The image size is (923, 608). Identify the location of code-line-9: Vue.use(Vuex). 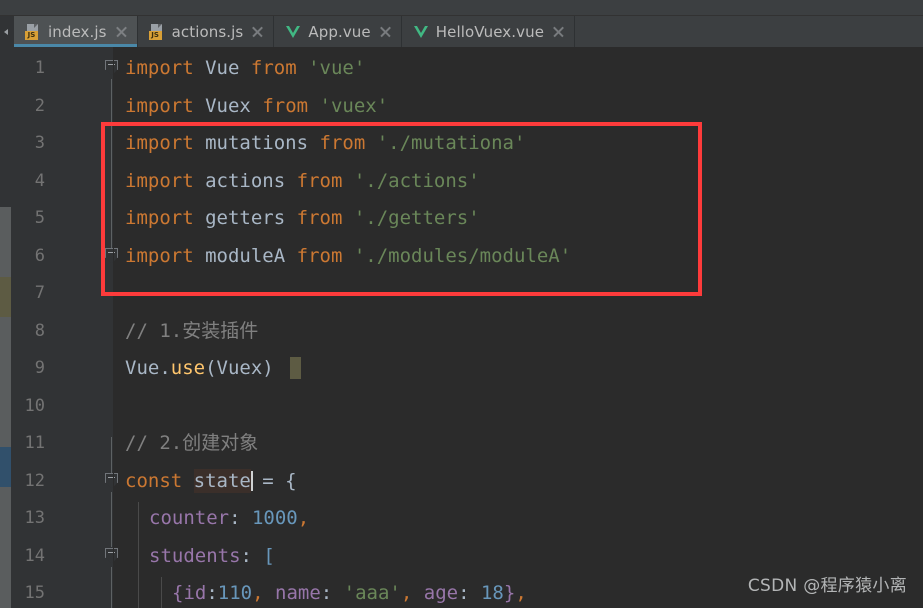
(199, 368).